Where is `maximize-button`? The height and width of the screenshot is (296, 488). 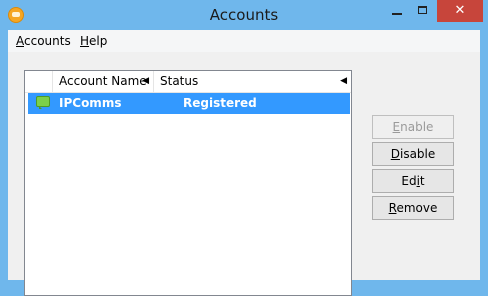
maximize-button is located at coordinates (423, 11).